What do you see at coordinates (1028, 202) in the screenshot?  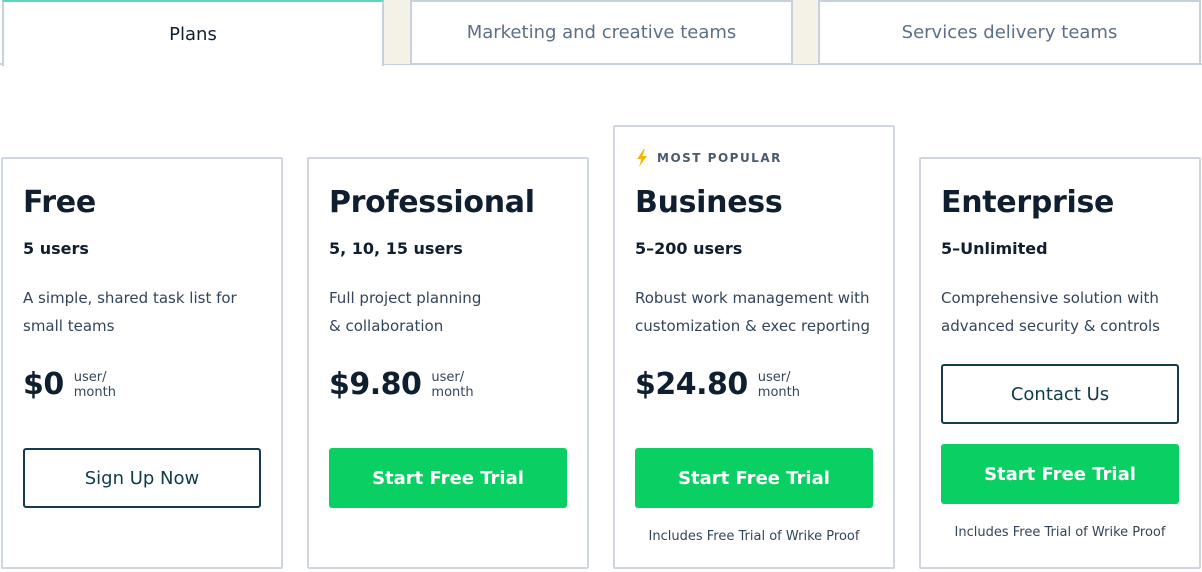 I see `plan-name: Enterprise` at bounding box center [1028, 202].